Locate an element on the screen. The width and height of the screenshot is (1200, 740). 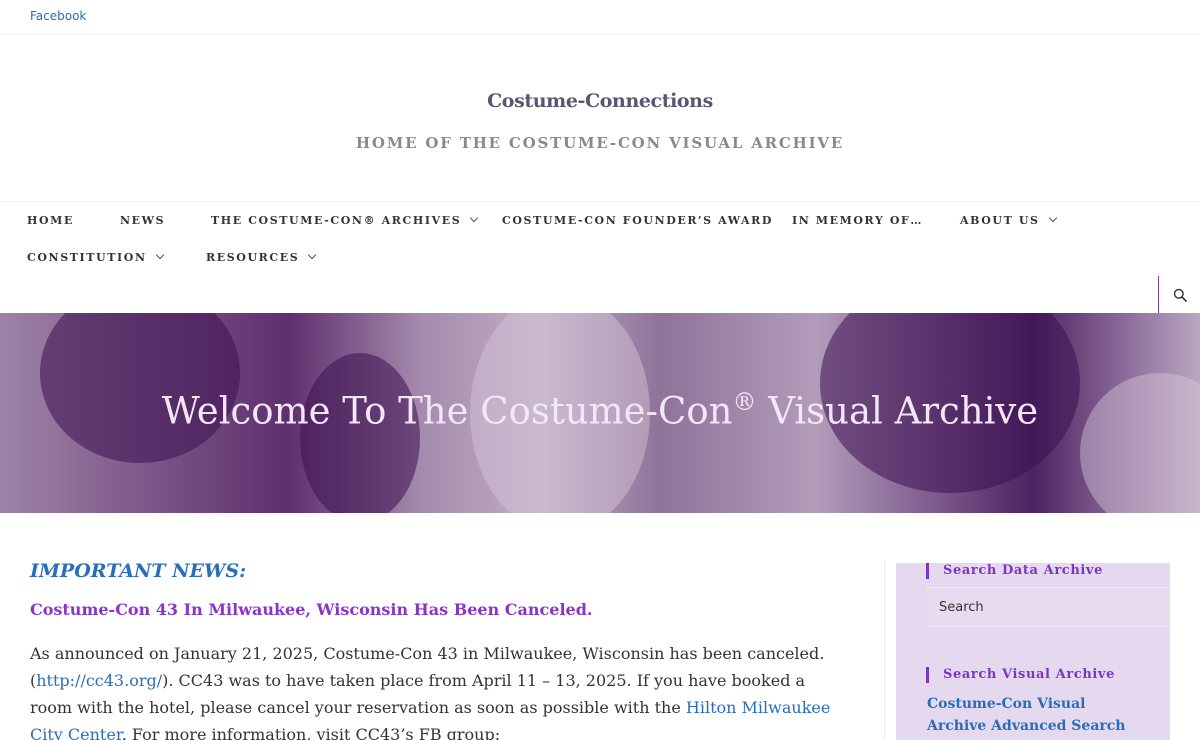
nav-item-label: NEWS is located at coordinates (143, 220).